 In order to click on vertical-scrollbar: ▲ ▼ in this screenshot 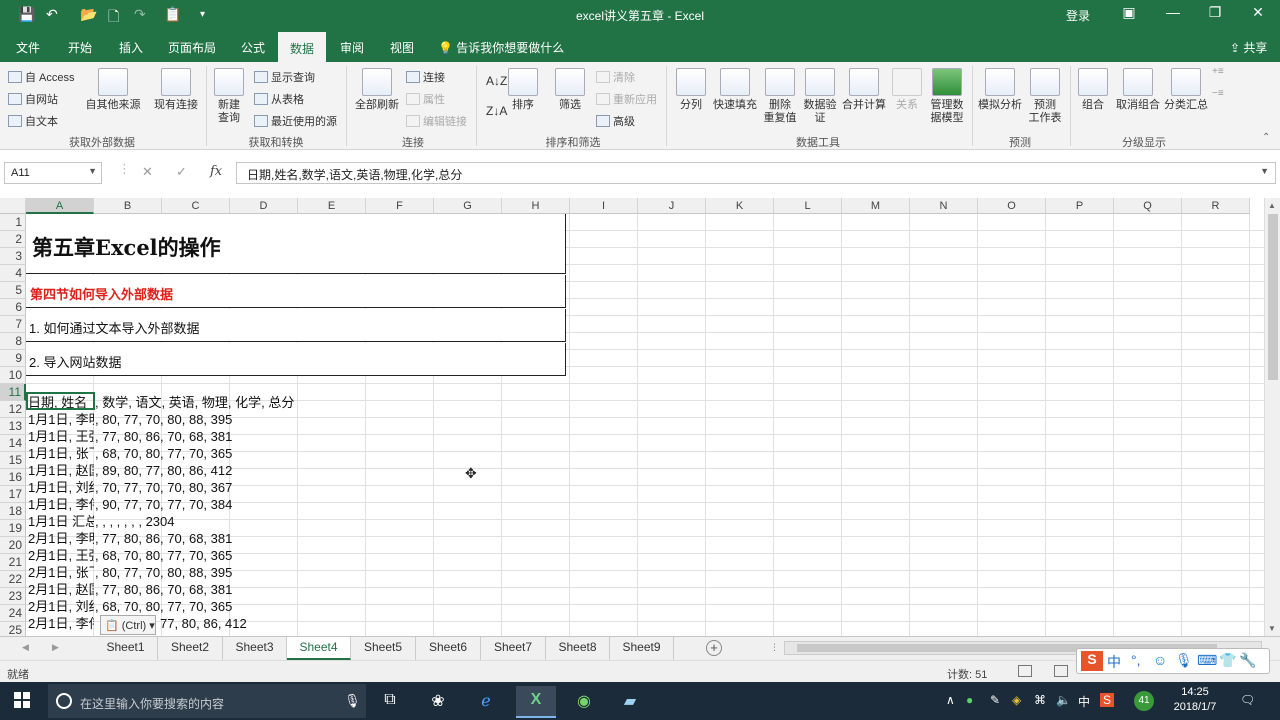, I will do `click(1272, 417)`.